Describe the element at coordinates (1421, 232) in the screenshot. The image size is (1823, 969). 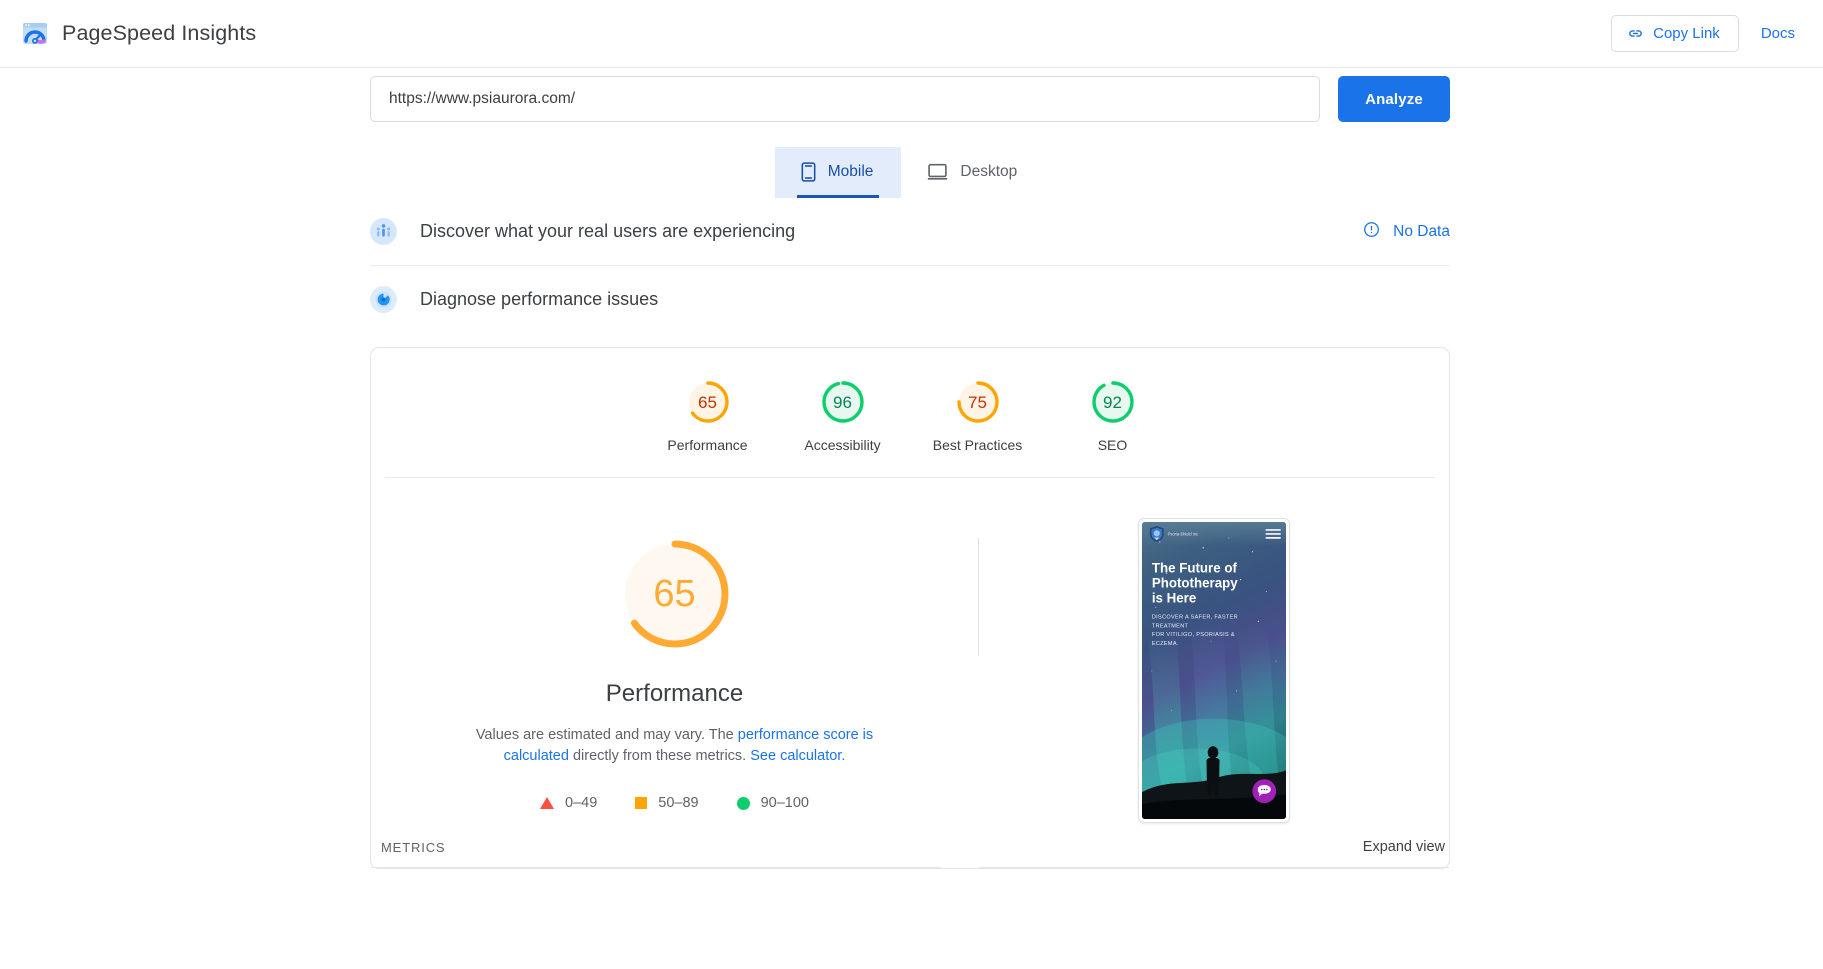
I see `no-data-status: No Data` at that location.